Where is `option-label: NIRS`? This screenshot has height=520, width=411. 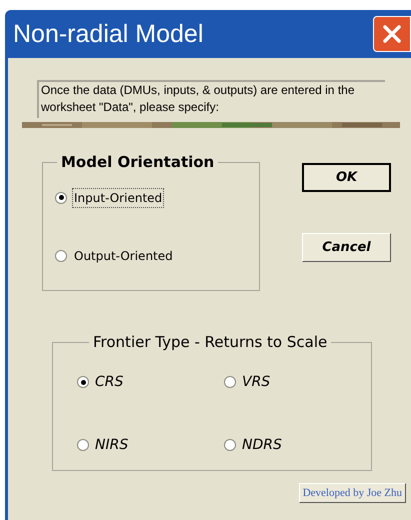 option-label: NIRS is located at coordinates (112, 445).